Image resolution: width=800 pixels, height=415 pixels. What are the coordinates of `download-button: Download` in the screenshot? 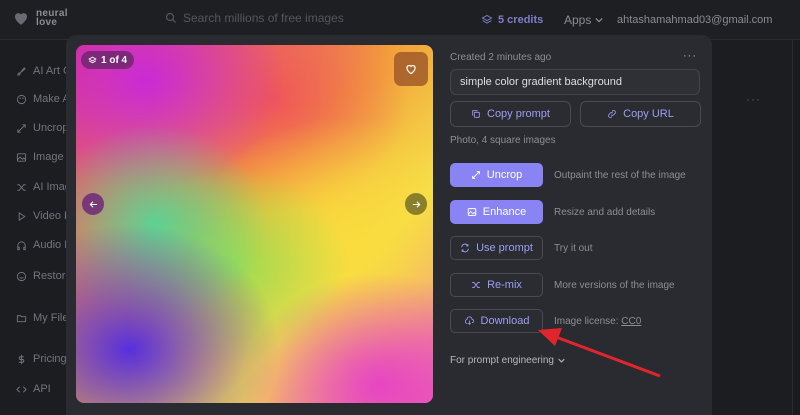 It's located at (496, 321).